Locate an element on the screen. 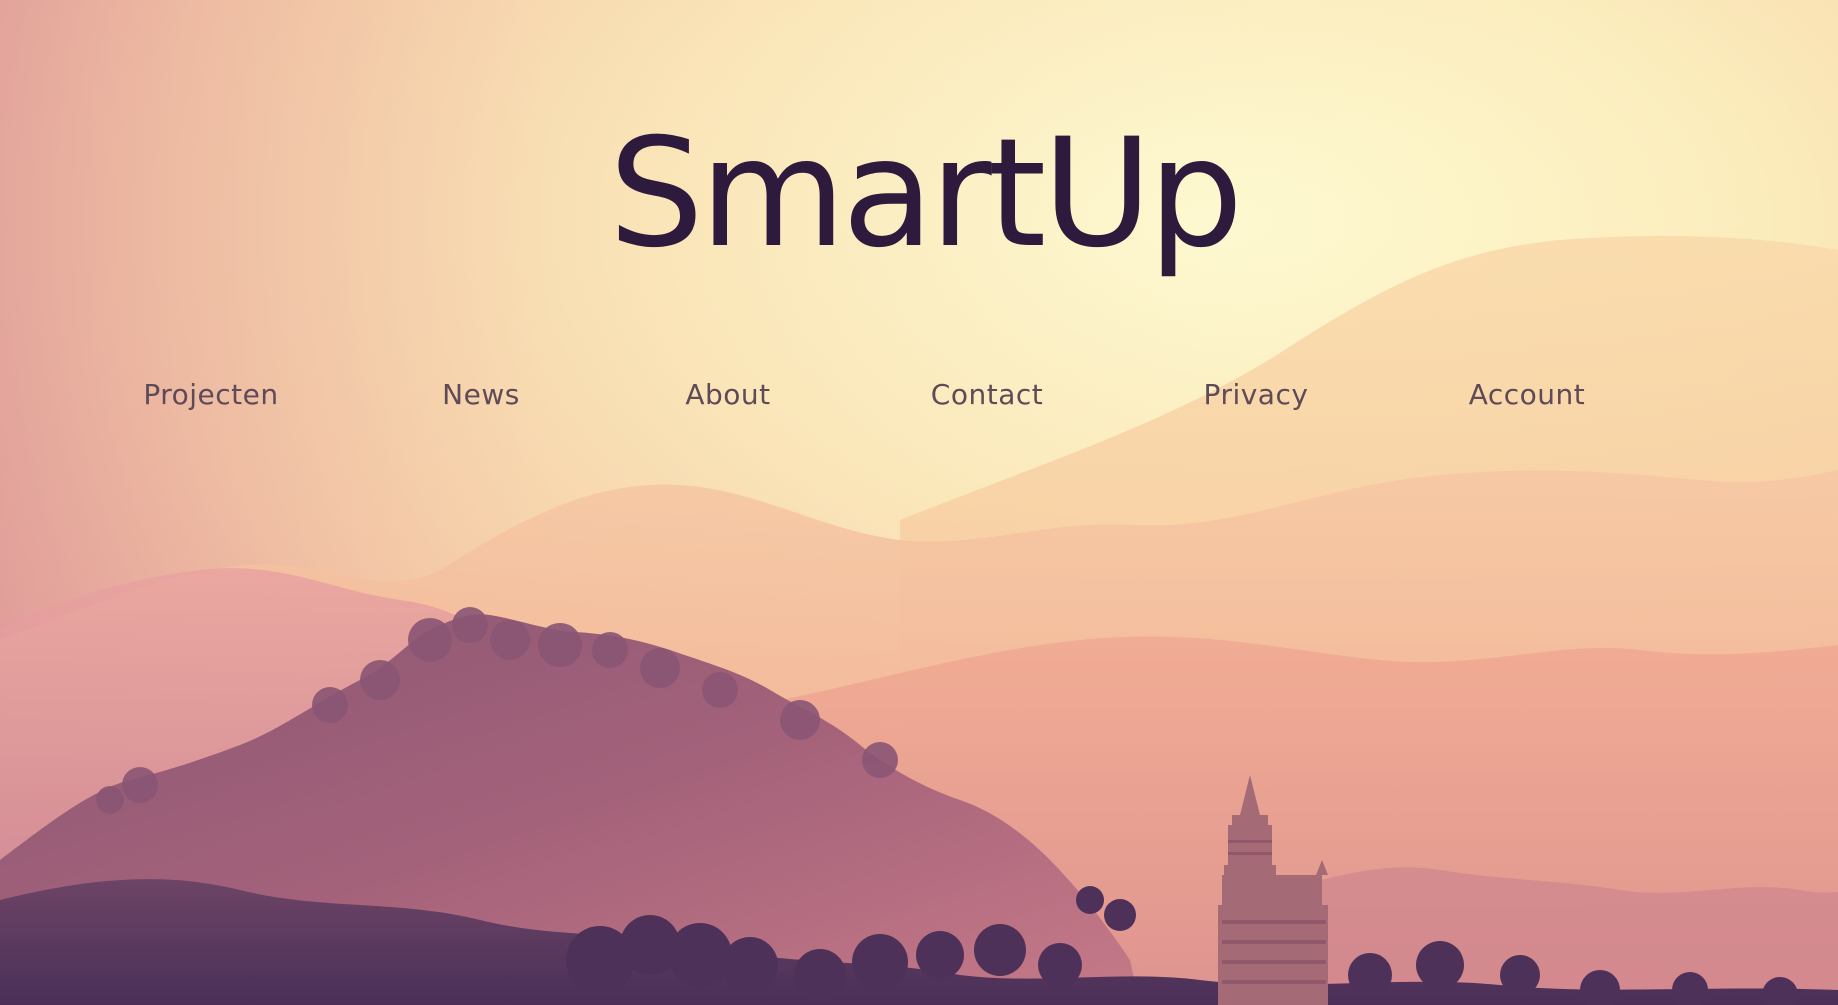 The image size is (1838, 1005). site-title: SmartUp is located at coordinates (926, 194).